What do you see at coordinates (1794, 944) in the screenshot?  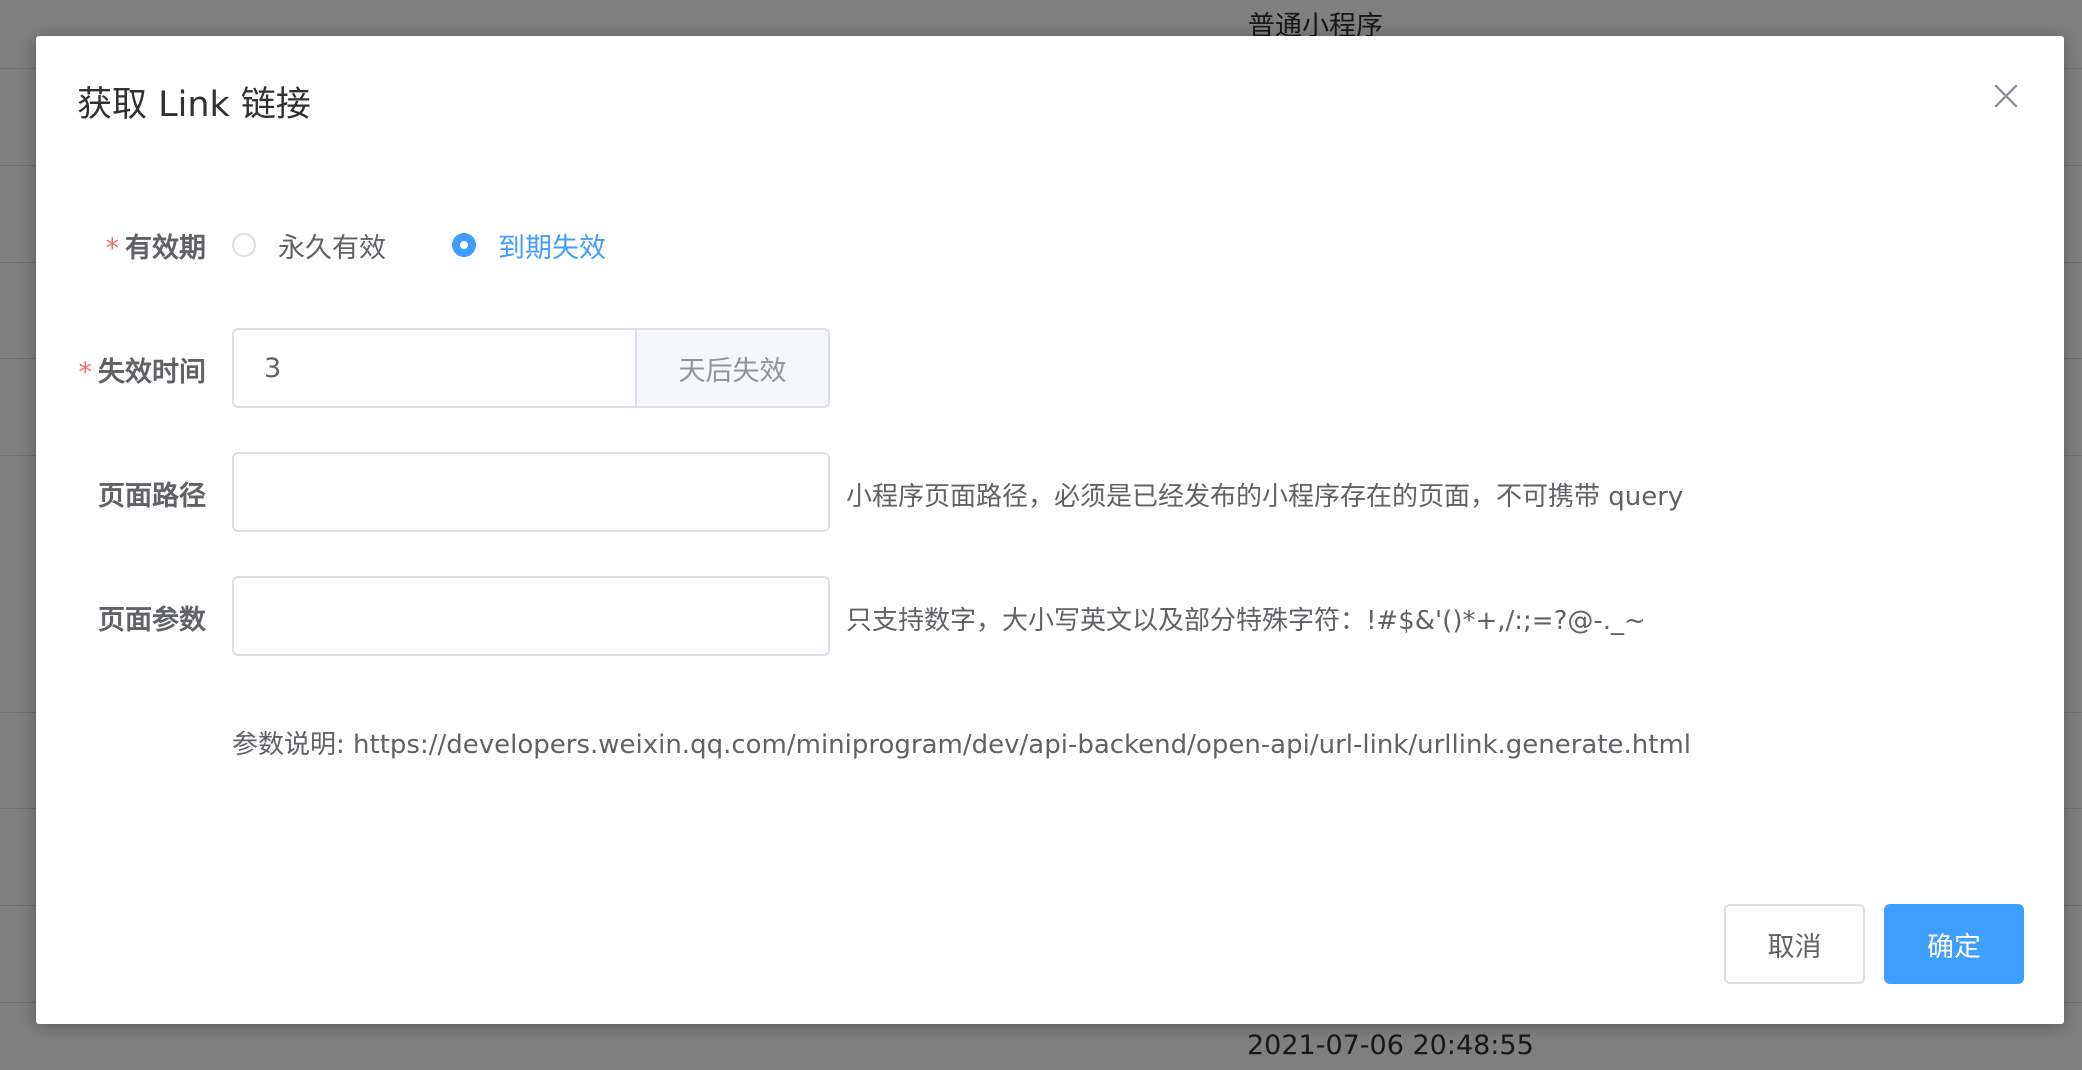 I see `cancel-button: 取消` at bounding box center [1794, 944].